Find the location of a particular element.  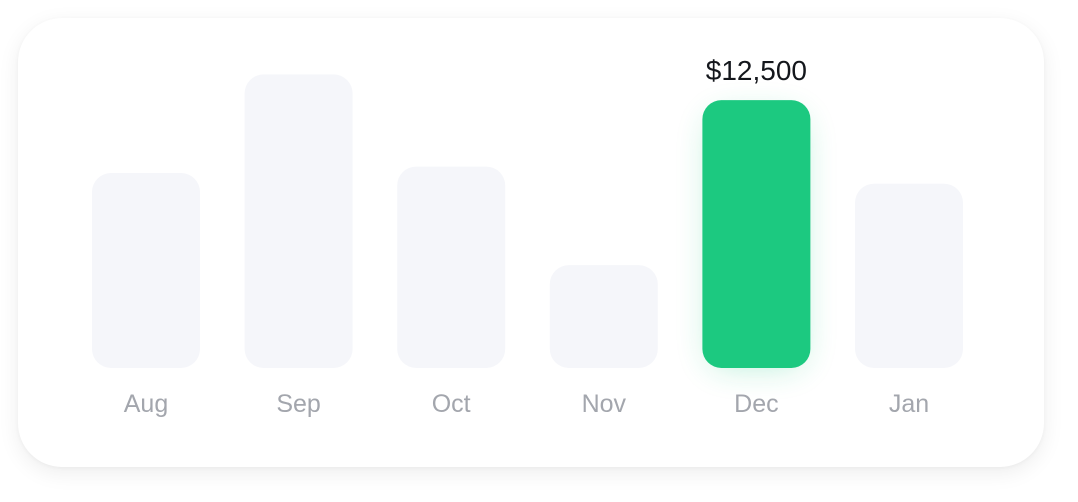

bar-jan is located at coordinates (909, 275).